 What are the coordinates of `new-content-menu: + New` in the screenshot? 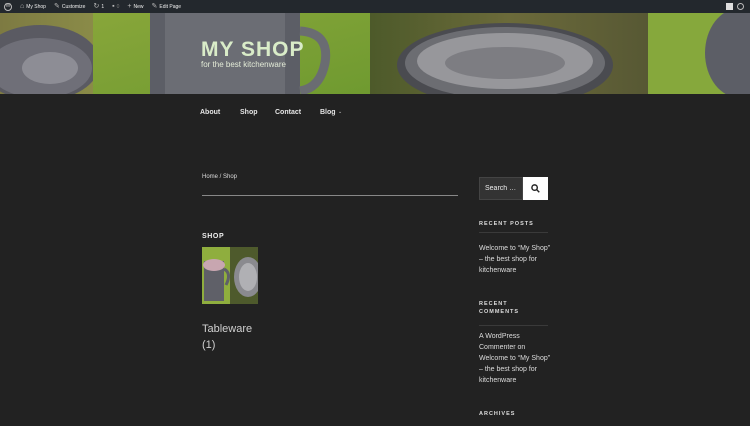 It's located at (135, 6).